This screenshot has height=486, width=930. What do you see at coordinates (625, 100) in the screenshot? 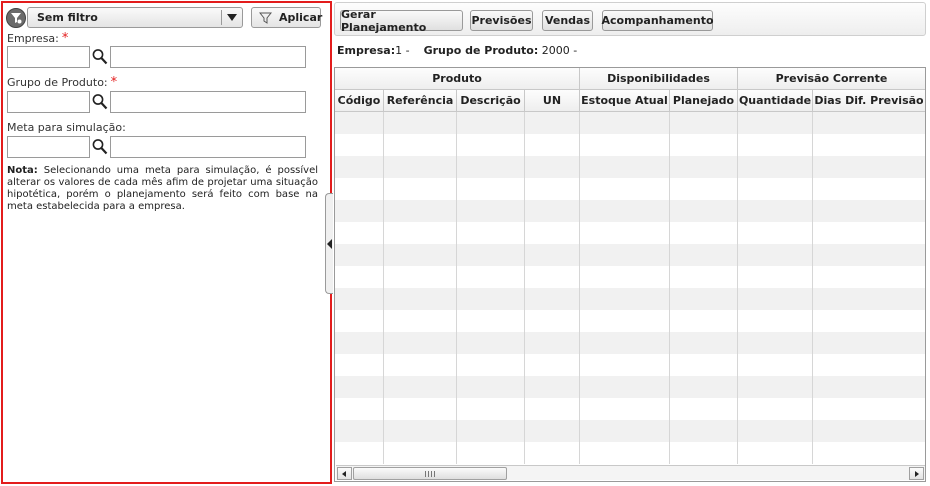
I see `column-header-estoque-atual: Estoque Atual` at bounding box center [625, 100].